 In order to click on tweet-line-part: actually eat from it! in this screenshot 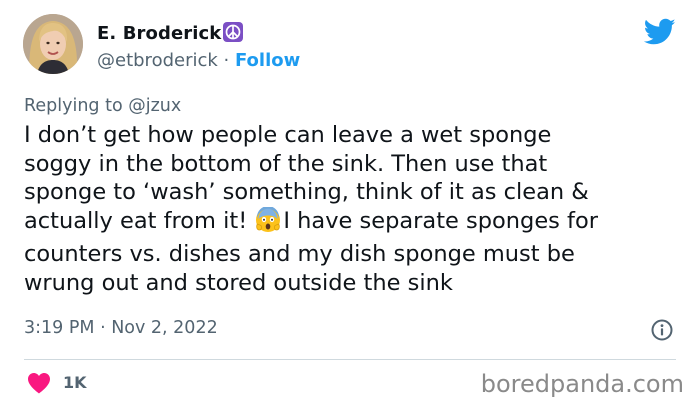, I will do `click(139, 220)`.